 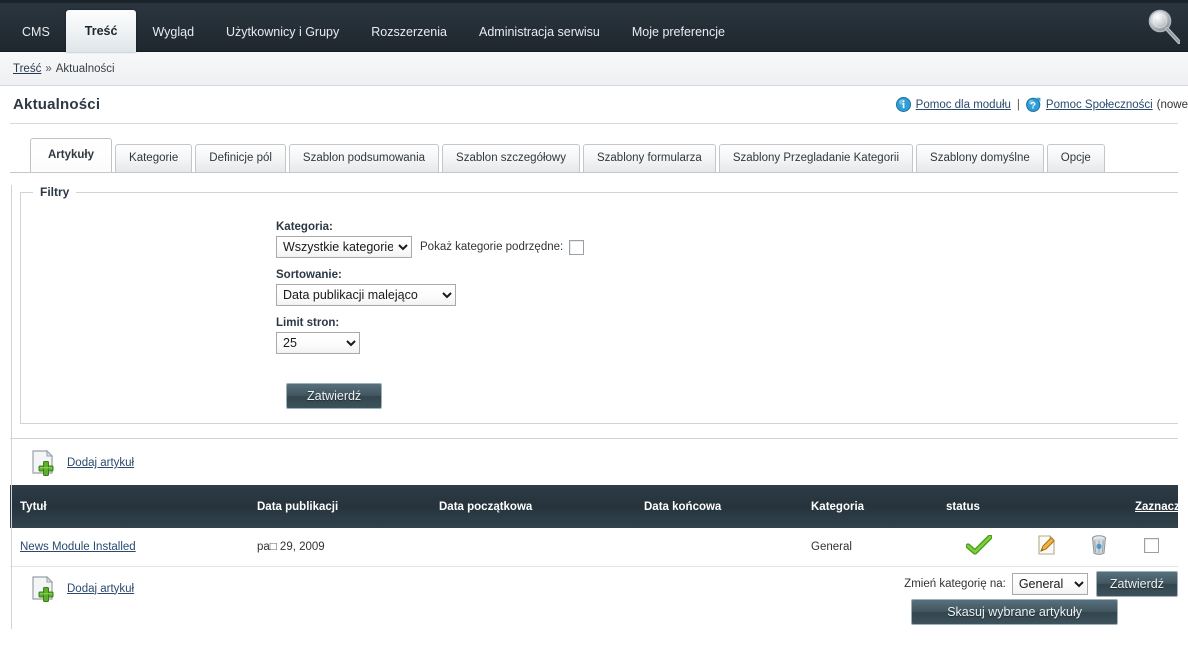 What do you see at coordinates (903, 104) in the screenshot?
I see `info-icon` at bounding box center [903, 104].